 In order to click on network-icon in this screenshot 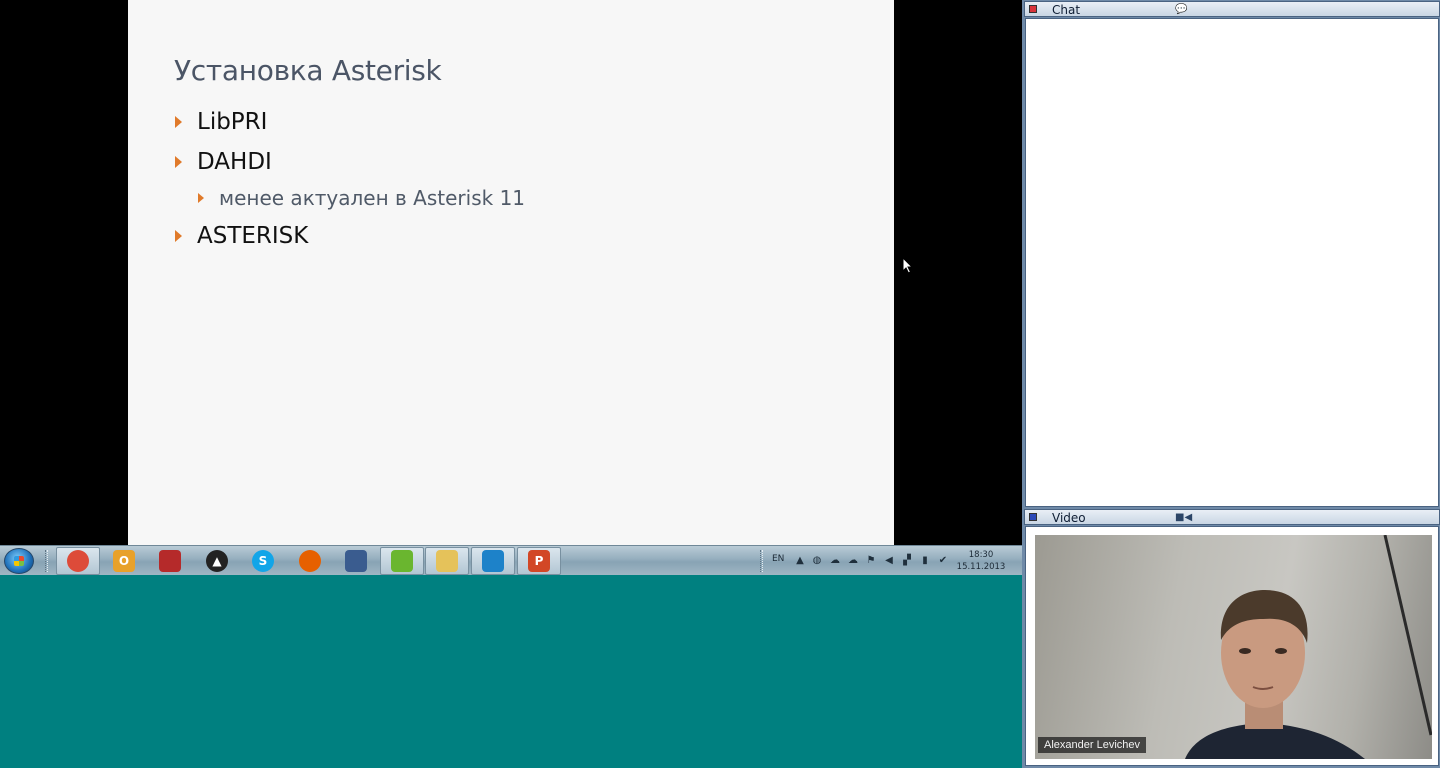, I will do `click(356, 561)`.